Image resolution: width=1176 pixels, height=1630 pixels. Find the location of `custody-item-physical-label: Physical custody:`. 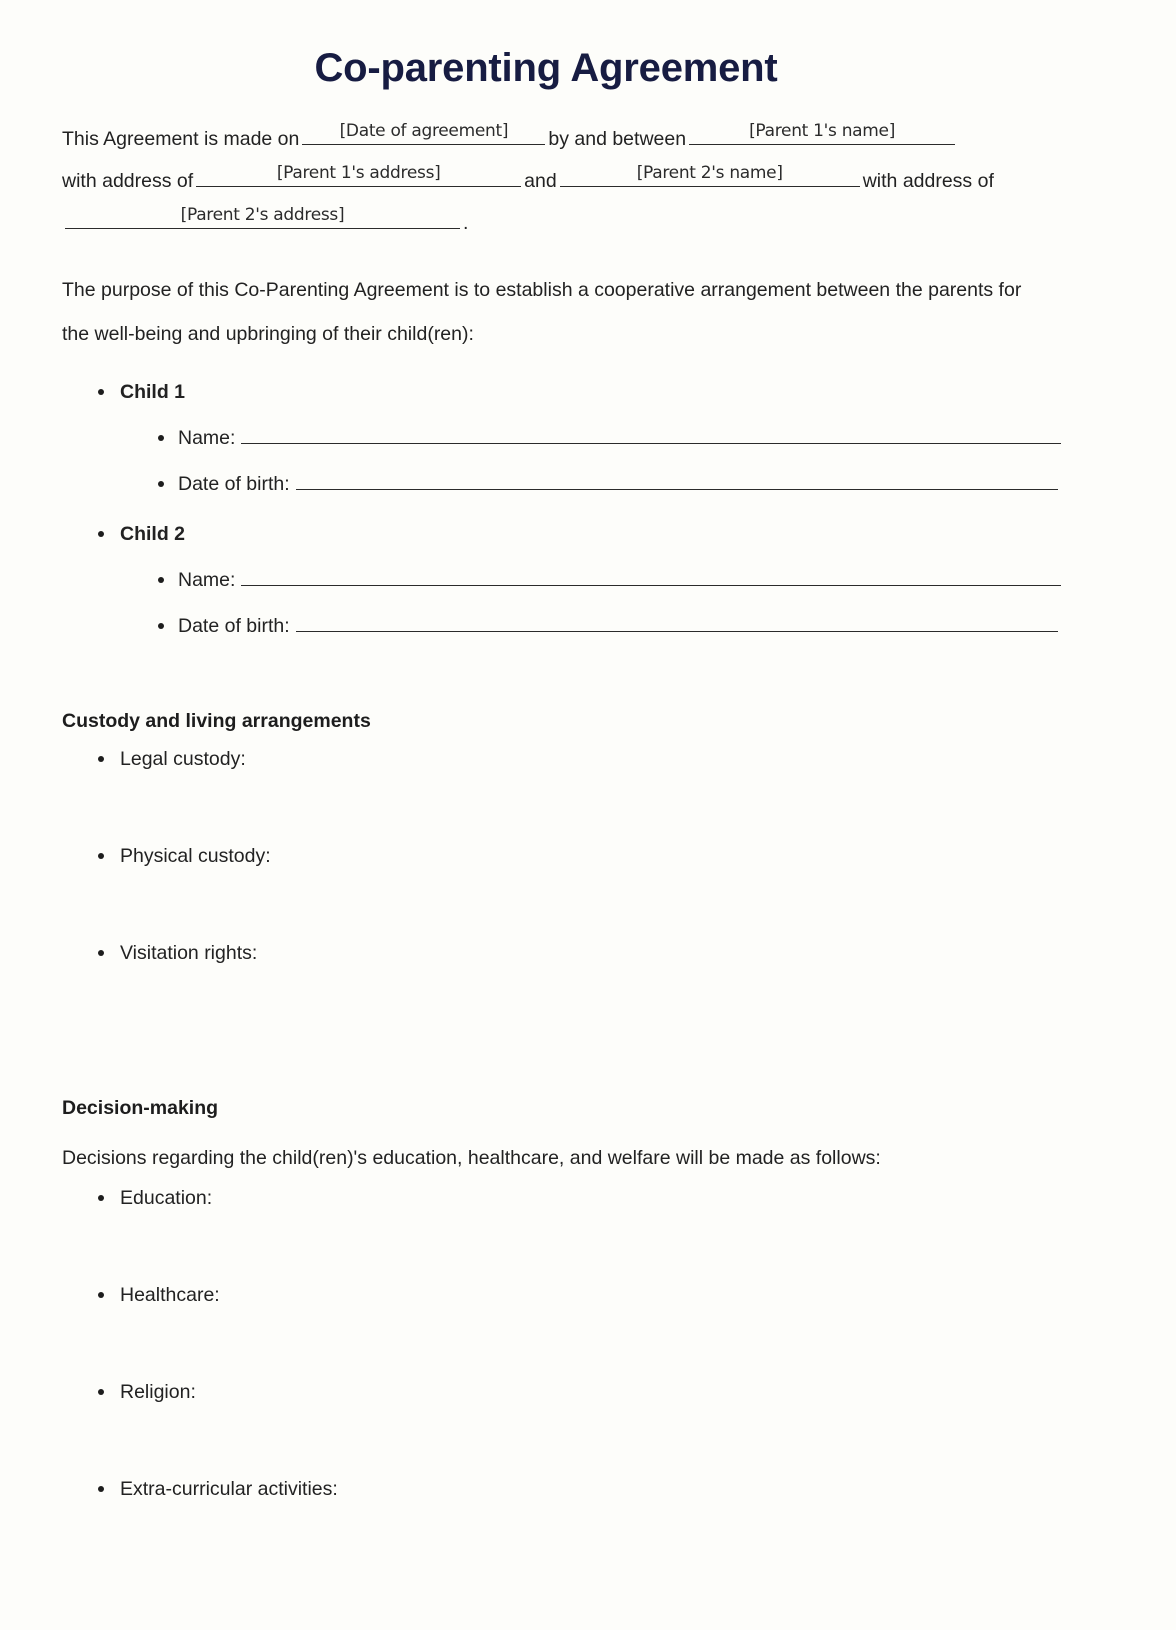

custody-item-physical-label: Physical custody: is located at coordinates (195, 855).